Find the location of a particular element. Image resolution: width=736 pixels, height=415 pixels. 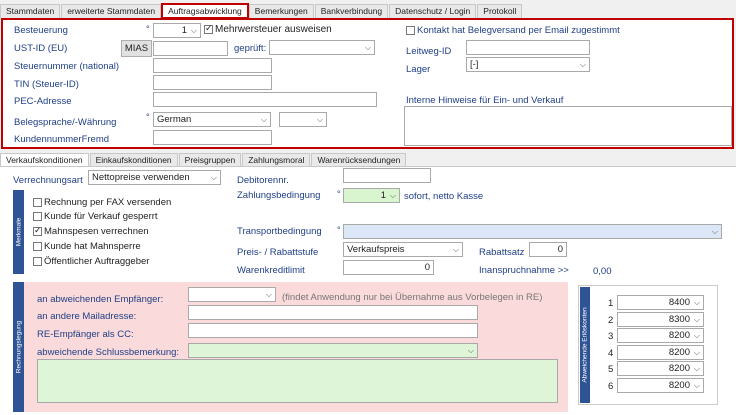

debitor-input is located at coordinates (387, 175).